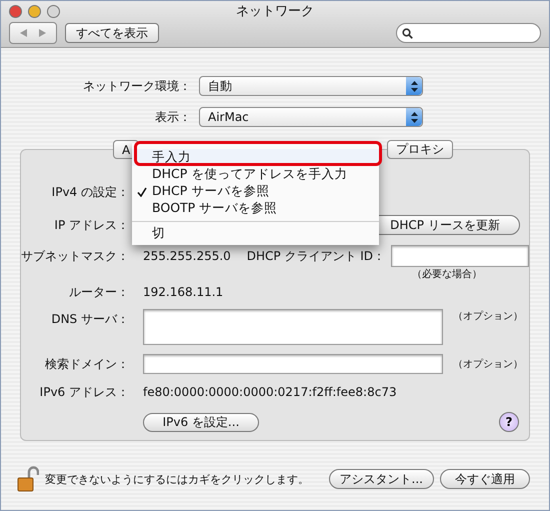  I want to click on router-label: ルーター：, so click(98, 292).